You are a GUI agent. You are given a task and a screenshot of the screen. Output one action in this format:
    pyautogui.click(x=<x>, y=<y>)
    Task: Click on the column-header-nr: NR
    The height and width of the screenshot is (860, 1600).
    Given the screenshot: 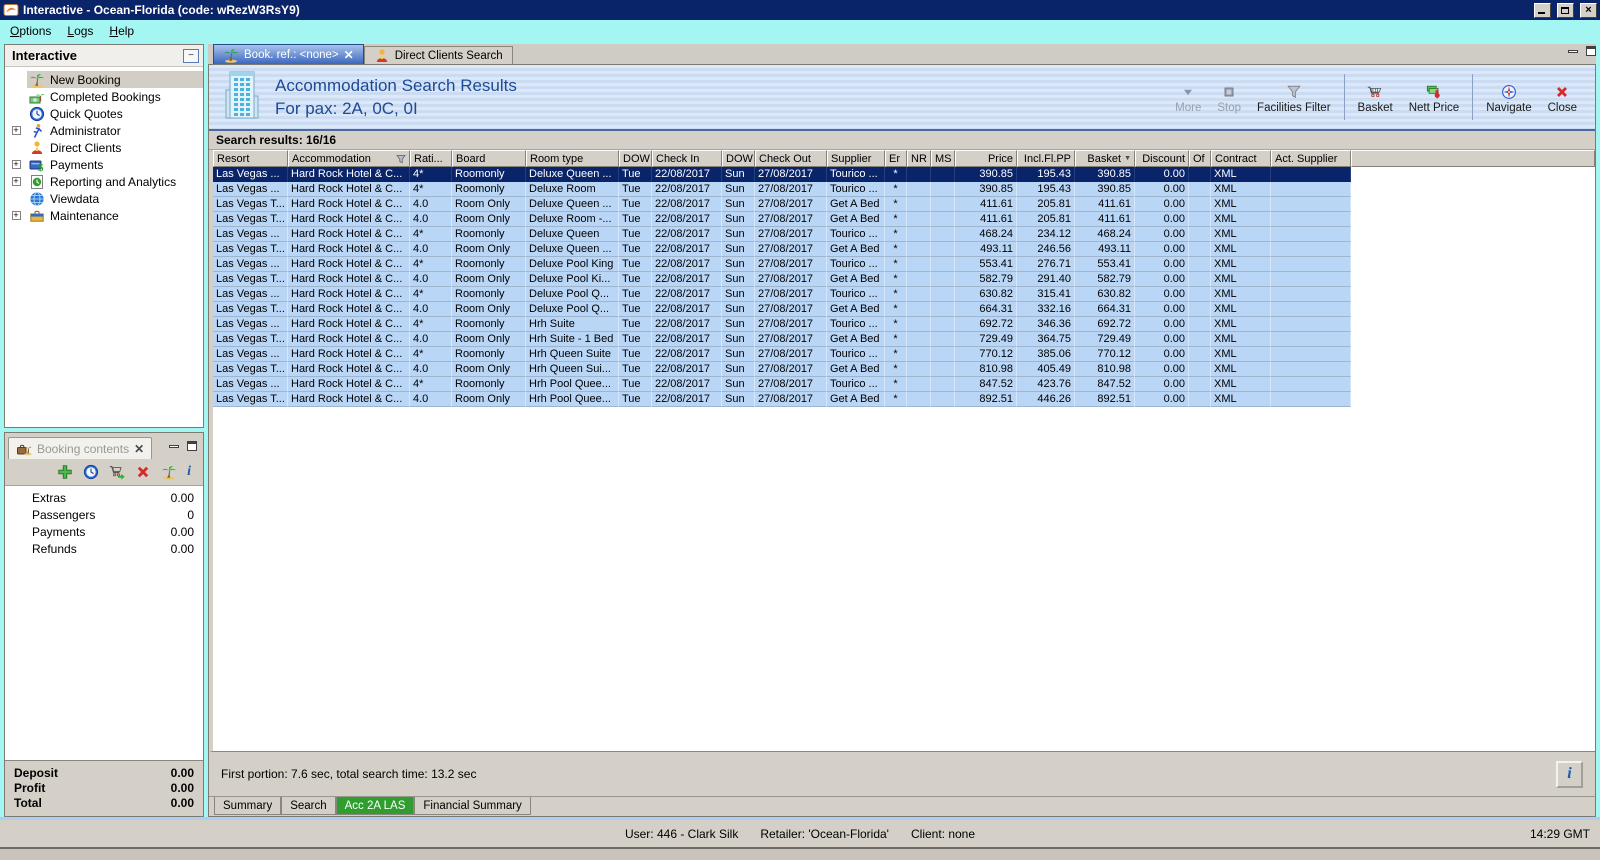 What is the action you would take?
    pyautogui.click(x=919, y=158)
    